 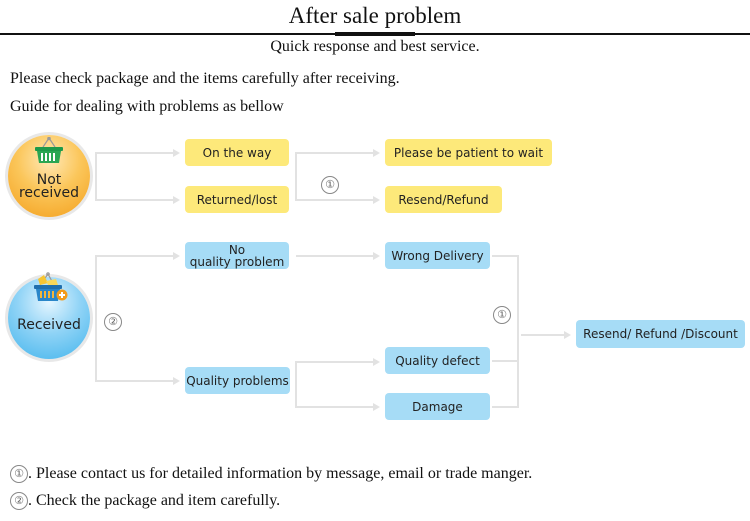 What do you see at coordinates (49, 325) in the screenshot?
I see `received-label: Received` at bounding box center [49, 325].